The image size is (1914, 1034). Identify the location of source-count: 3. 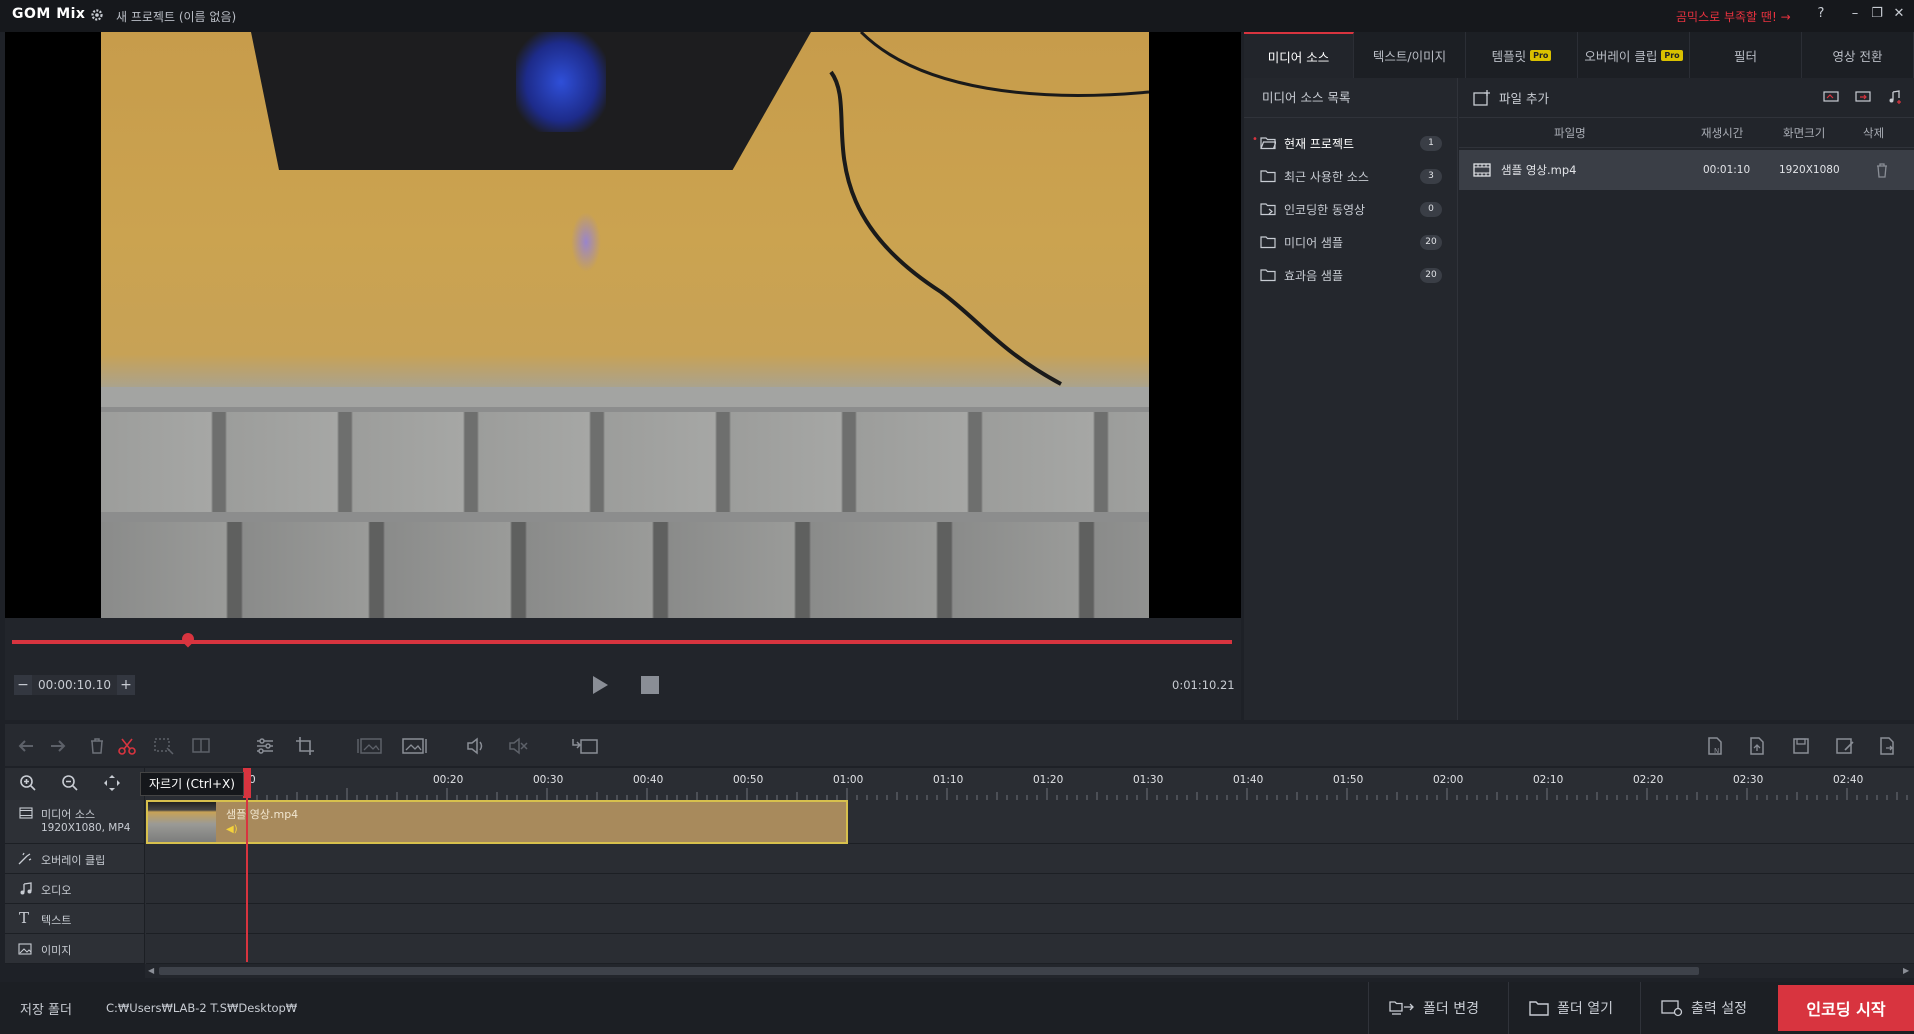
(1431, 176).